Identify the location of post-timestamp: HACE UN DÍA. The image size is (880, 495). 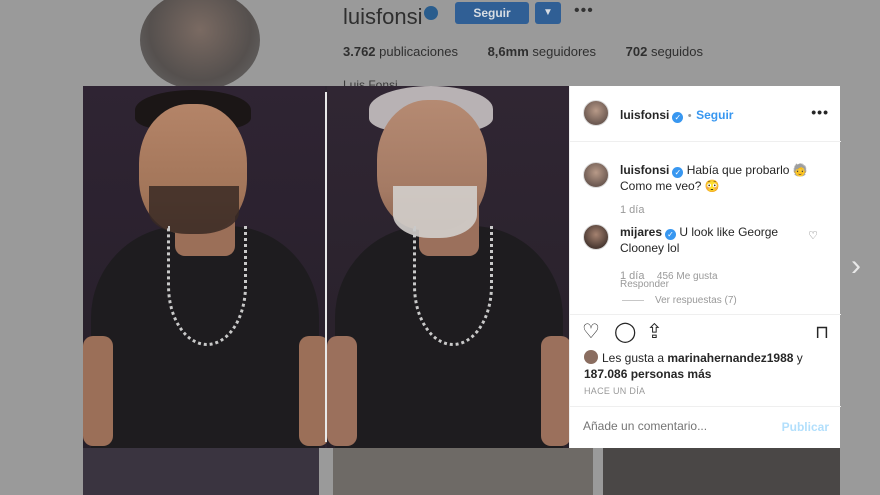
(614, 391).